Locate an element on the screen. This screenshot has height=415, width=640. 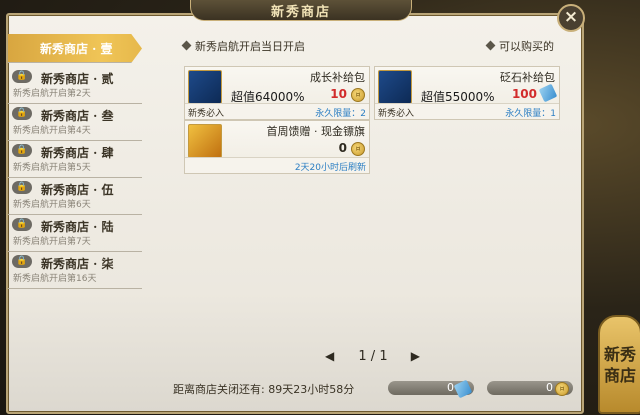
page-indicator: 1 / 1 is located at coordinates (373, 356).